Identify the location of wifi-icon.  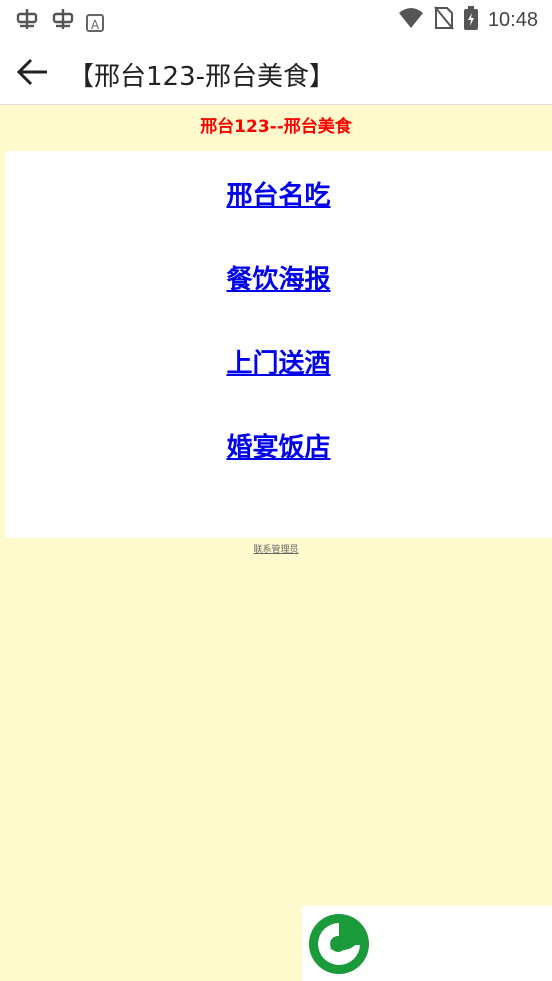
(411, 20).